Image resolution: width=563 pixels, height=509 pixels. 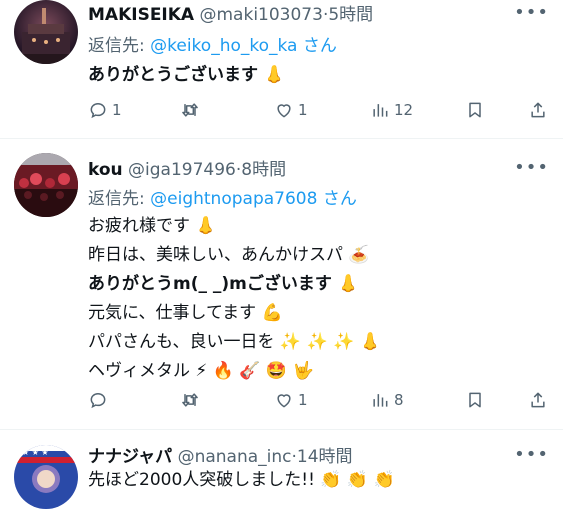 What do you see at coordinates (117, 110) in the screenshot?
I see `reply-count: 1` at bounding box center [117, 110].